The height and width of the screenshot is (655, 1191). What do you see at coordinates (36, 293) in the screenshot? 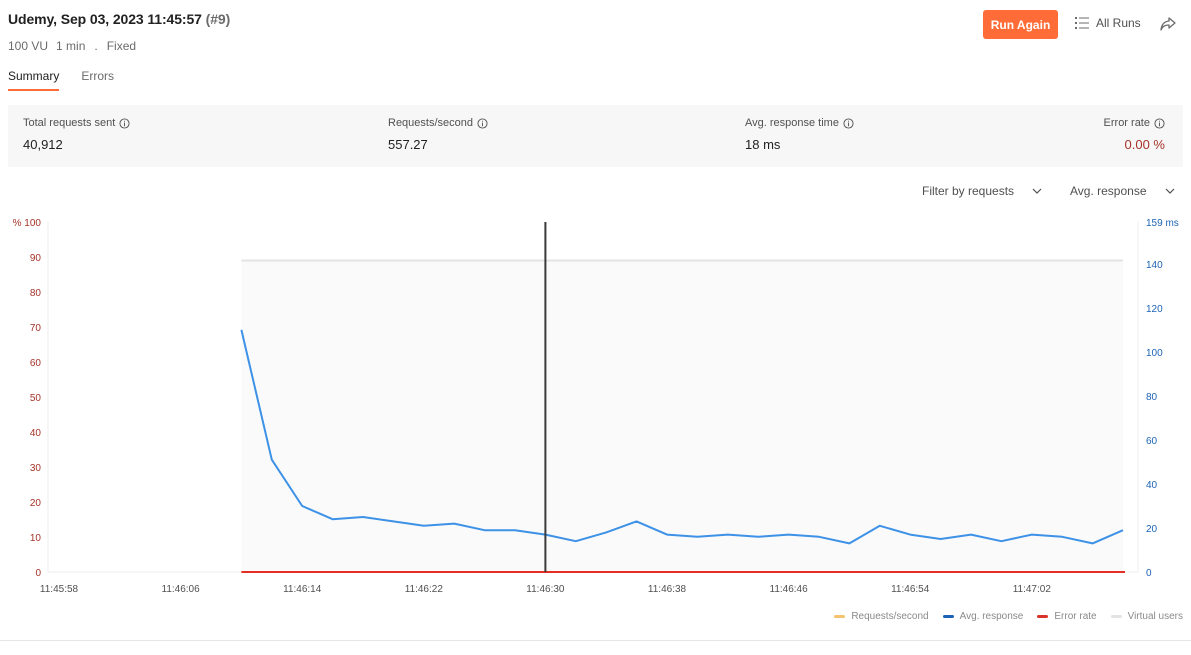
I see `left-axis-tick: 80` at bounding box center [36, 293].